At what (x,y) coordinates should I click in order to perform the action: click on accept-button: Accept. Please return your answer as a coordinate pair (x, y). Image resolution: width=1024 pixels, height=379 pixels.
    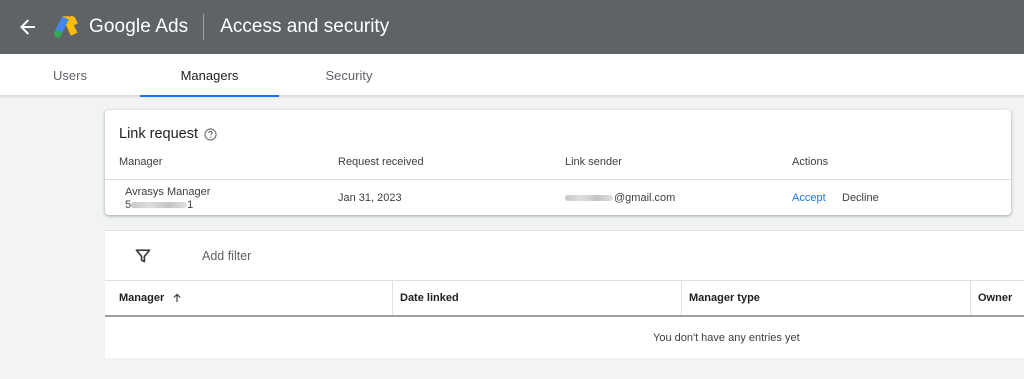
    Looking at the image, I should click on (809, 198).